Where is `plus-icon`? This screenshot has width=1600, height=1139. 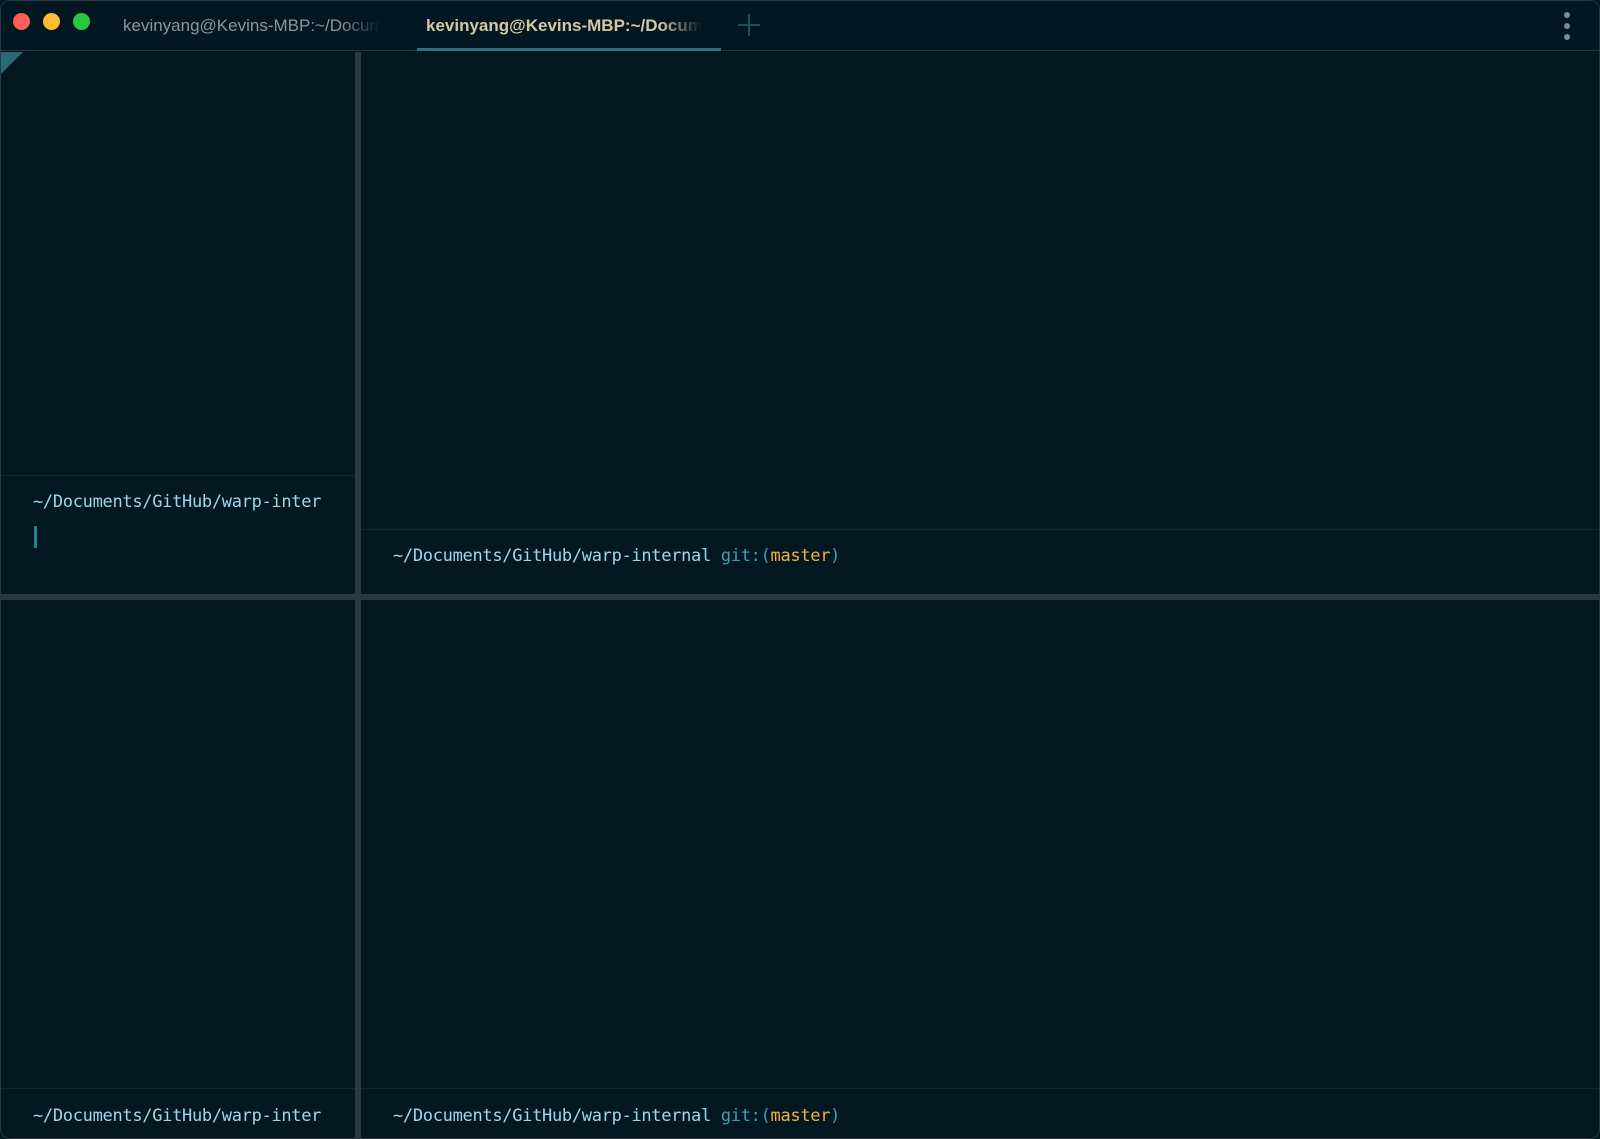
plus-icon is located at coordinates (749, 25).